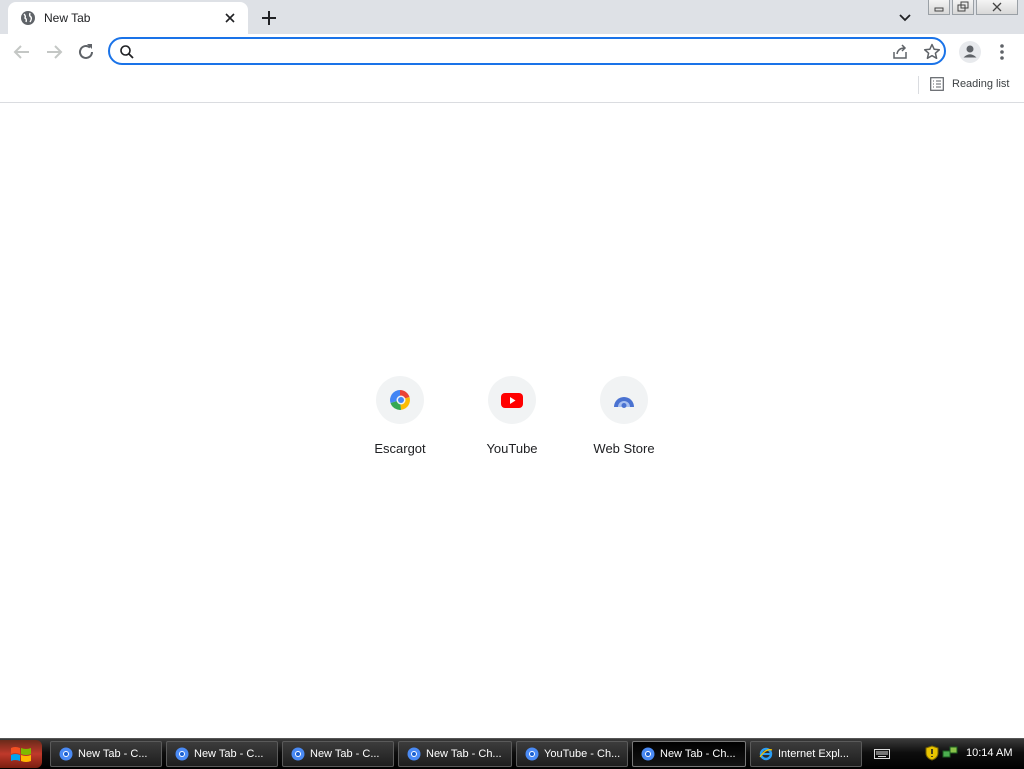  I want to click on close-tab-icon, so click(230, 18).